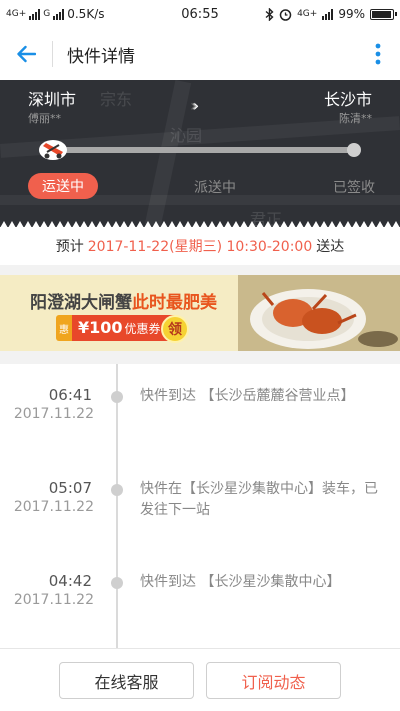  Describe the element at coordinates (347, 99) in the screenshot. I see `destination-city: 长沙市` at that location.